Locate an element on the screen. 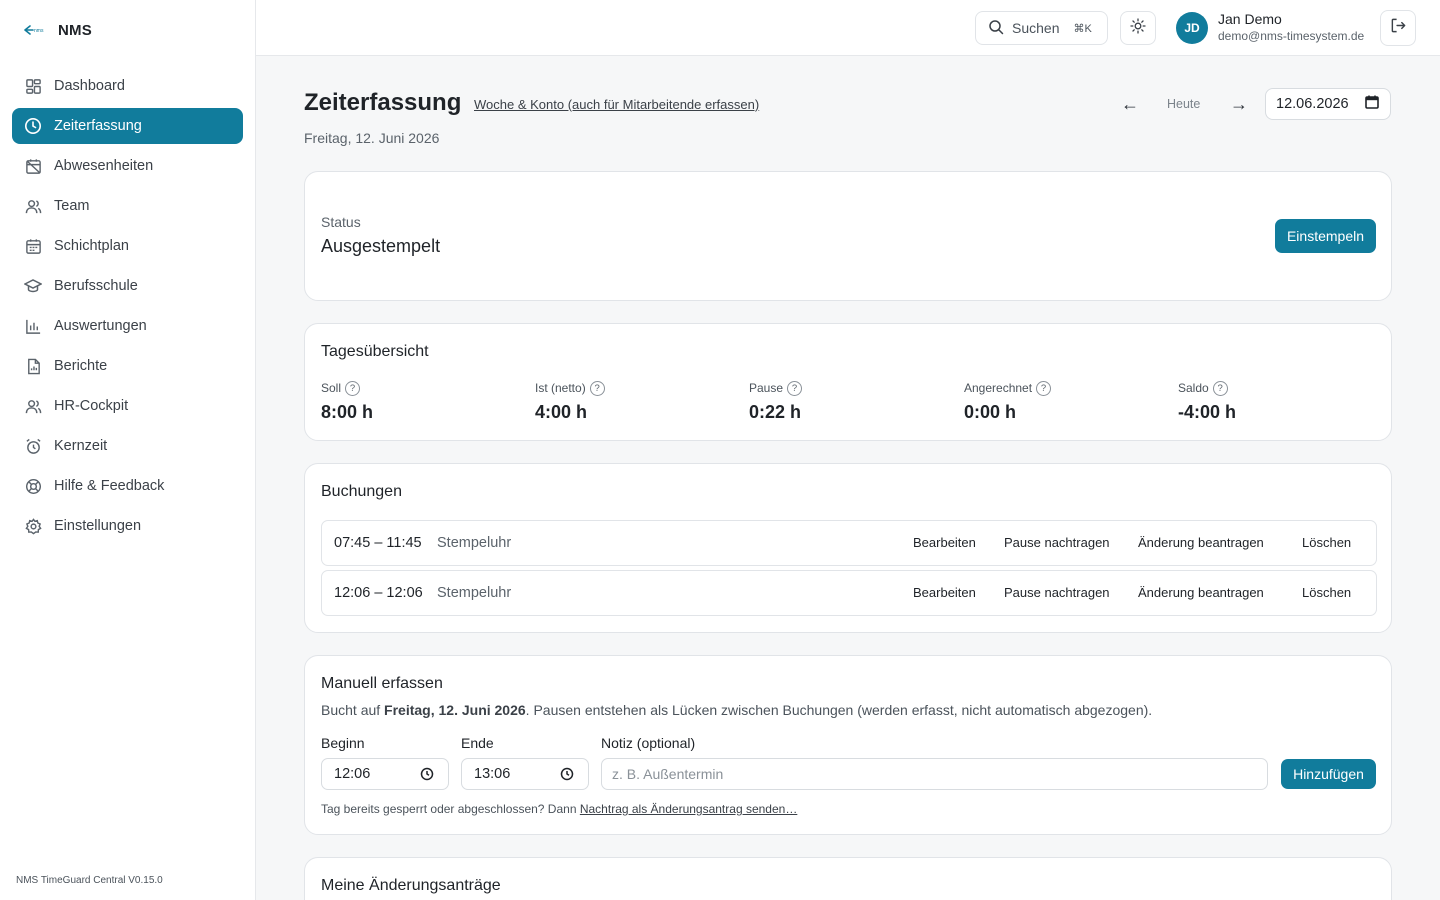  stat-label: Pause is located at coordinates (766, 388).